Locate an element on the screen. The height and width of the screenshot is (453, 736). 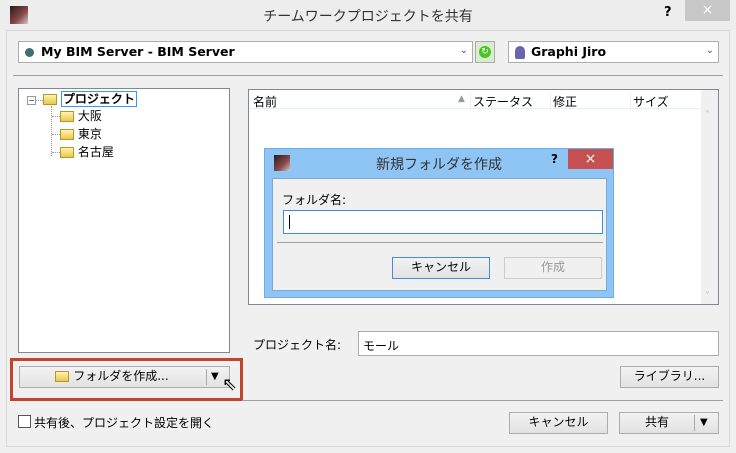
mouse-cursor-icon: ⇖ is located at coordinates (230, 384).